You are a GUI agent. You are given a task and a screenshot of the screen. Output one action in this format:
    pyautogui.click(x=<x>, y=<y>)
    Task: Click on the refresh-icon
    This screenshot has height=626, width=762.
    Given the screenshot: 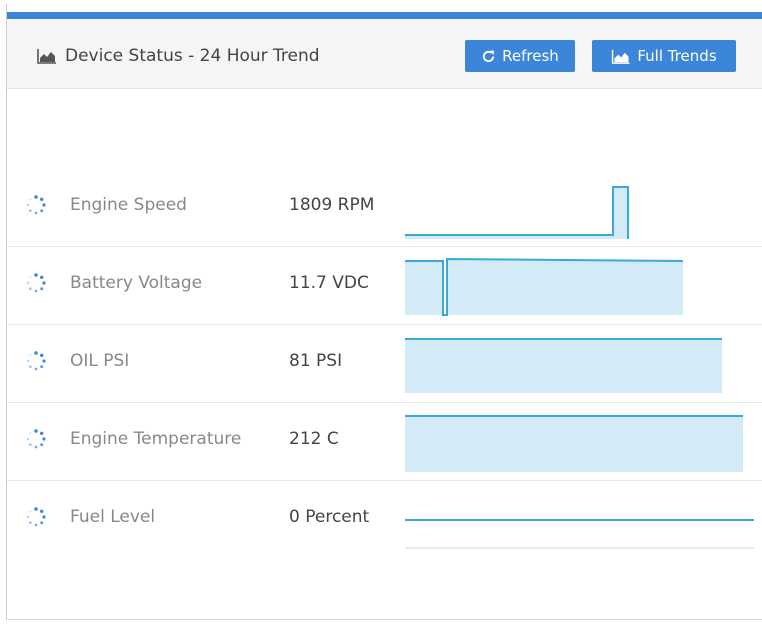 What is the action you would take?
    pyautogui.click(x=489, y=55)
    